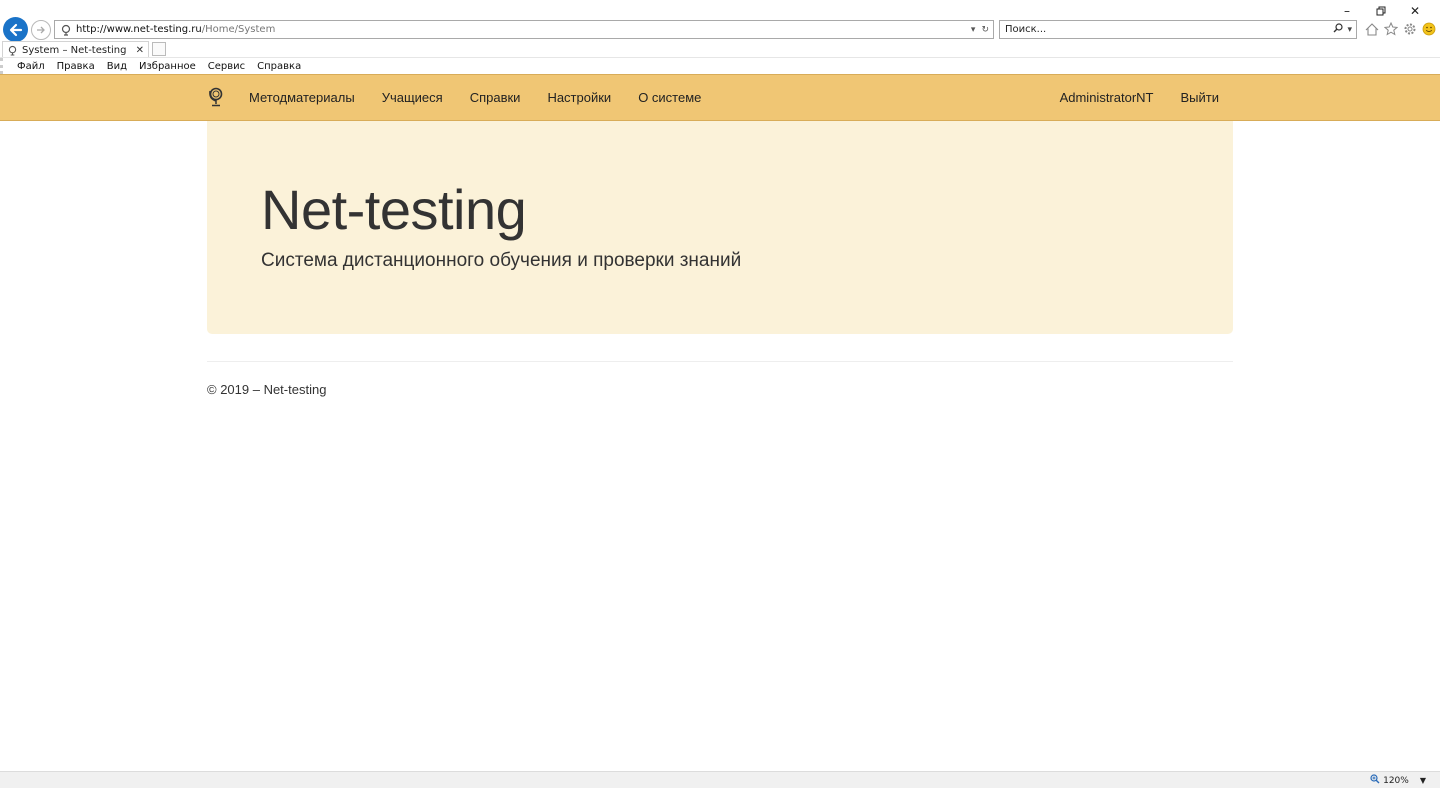  Describe the element at coordinates (216, 98) in the screenshot. I see `brand-globe-icon` at that location.